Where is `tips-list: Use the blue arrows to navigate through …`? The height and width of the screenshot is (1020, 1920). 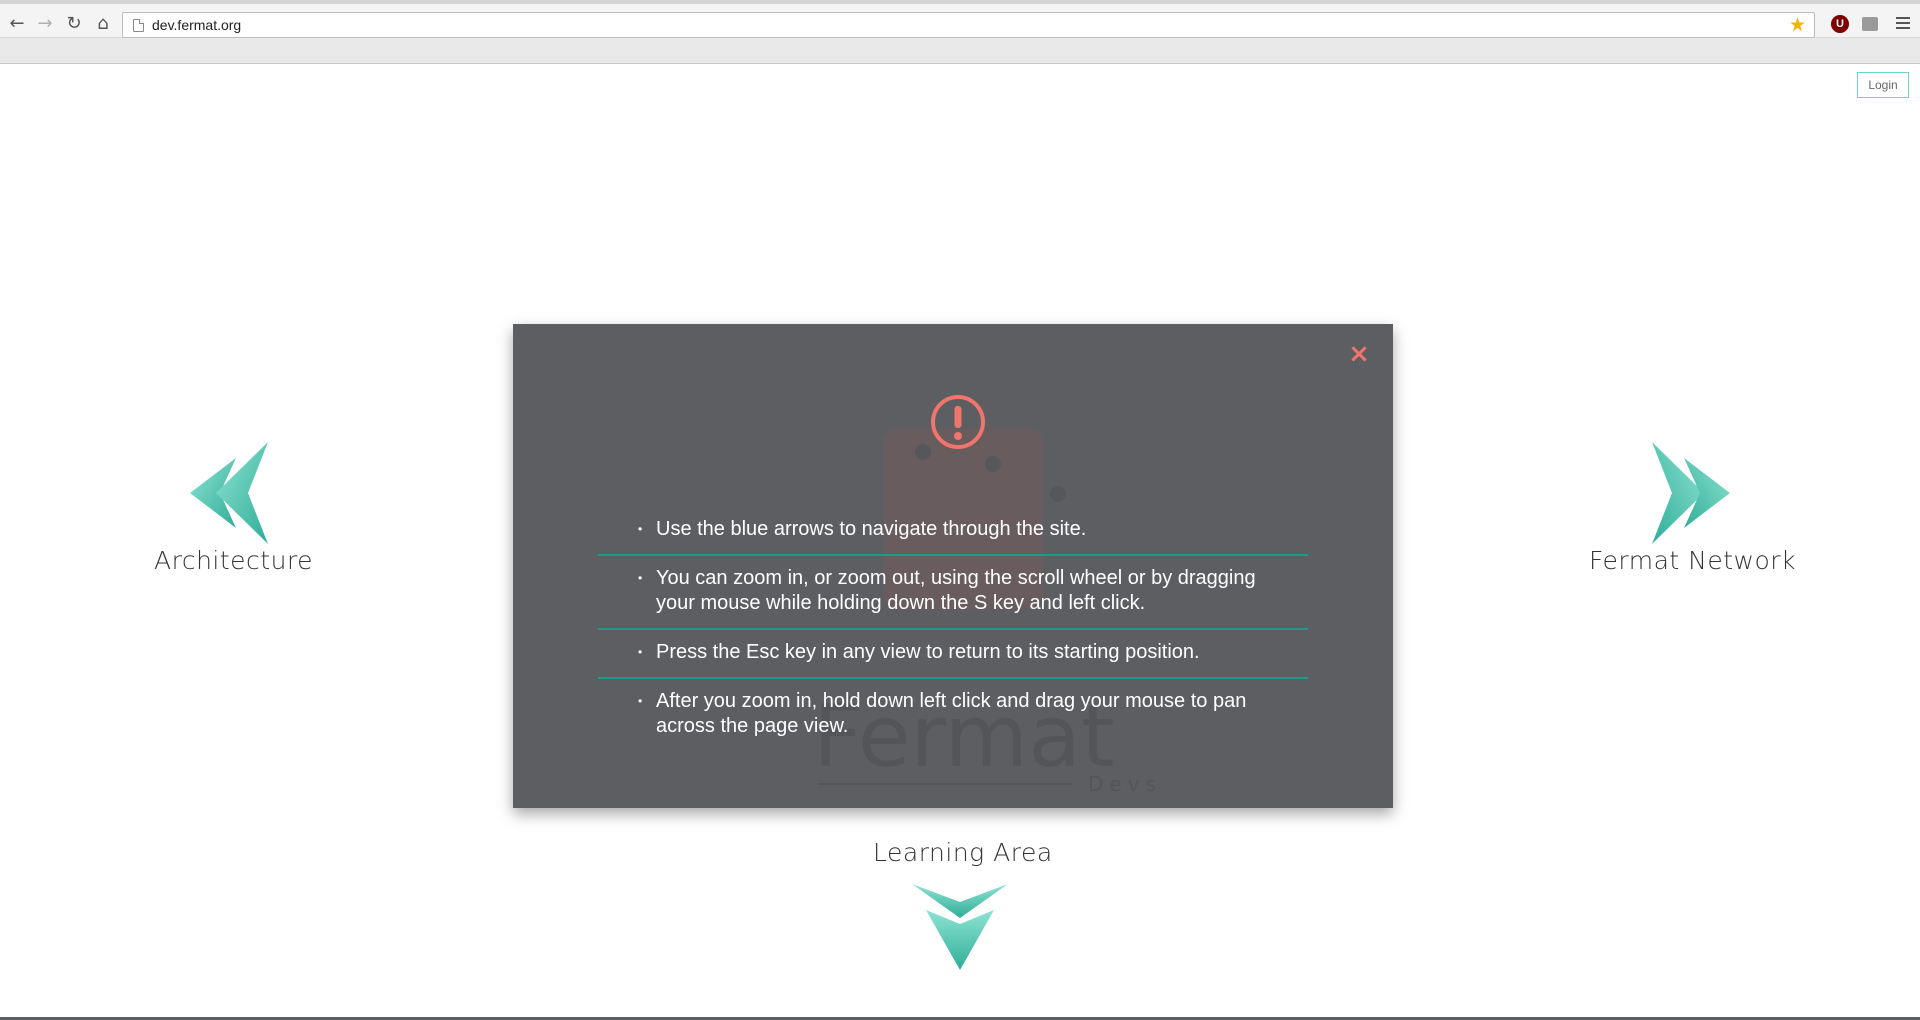 tips-list: Use the blue arrows to navigate through … is located at coordinates (953, 629).